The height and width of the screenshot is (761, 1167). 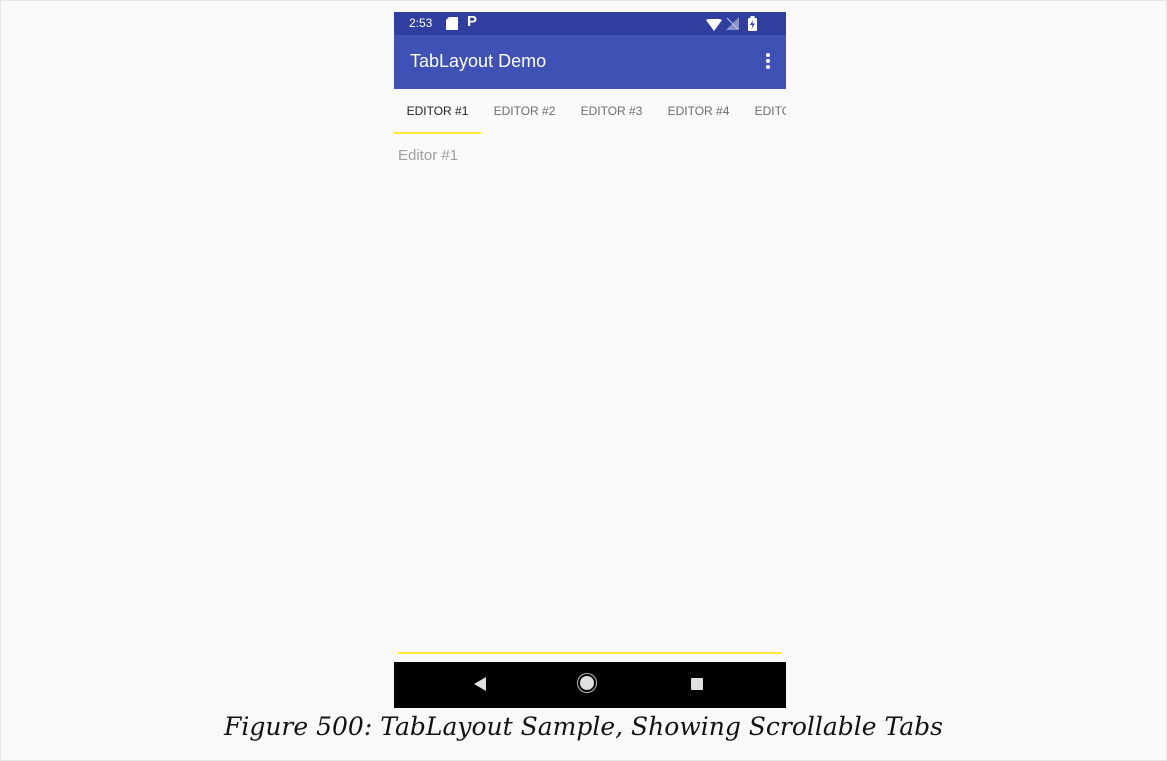 I want to click on status-time: 2:53, so click(x=421, y=23).